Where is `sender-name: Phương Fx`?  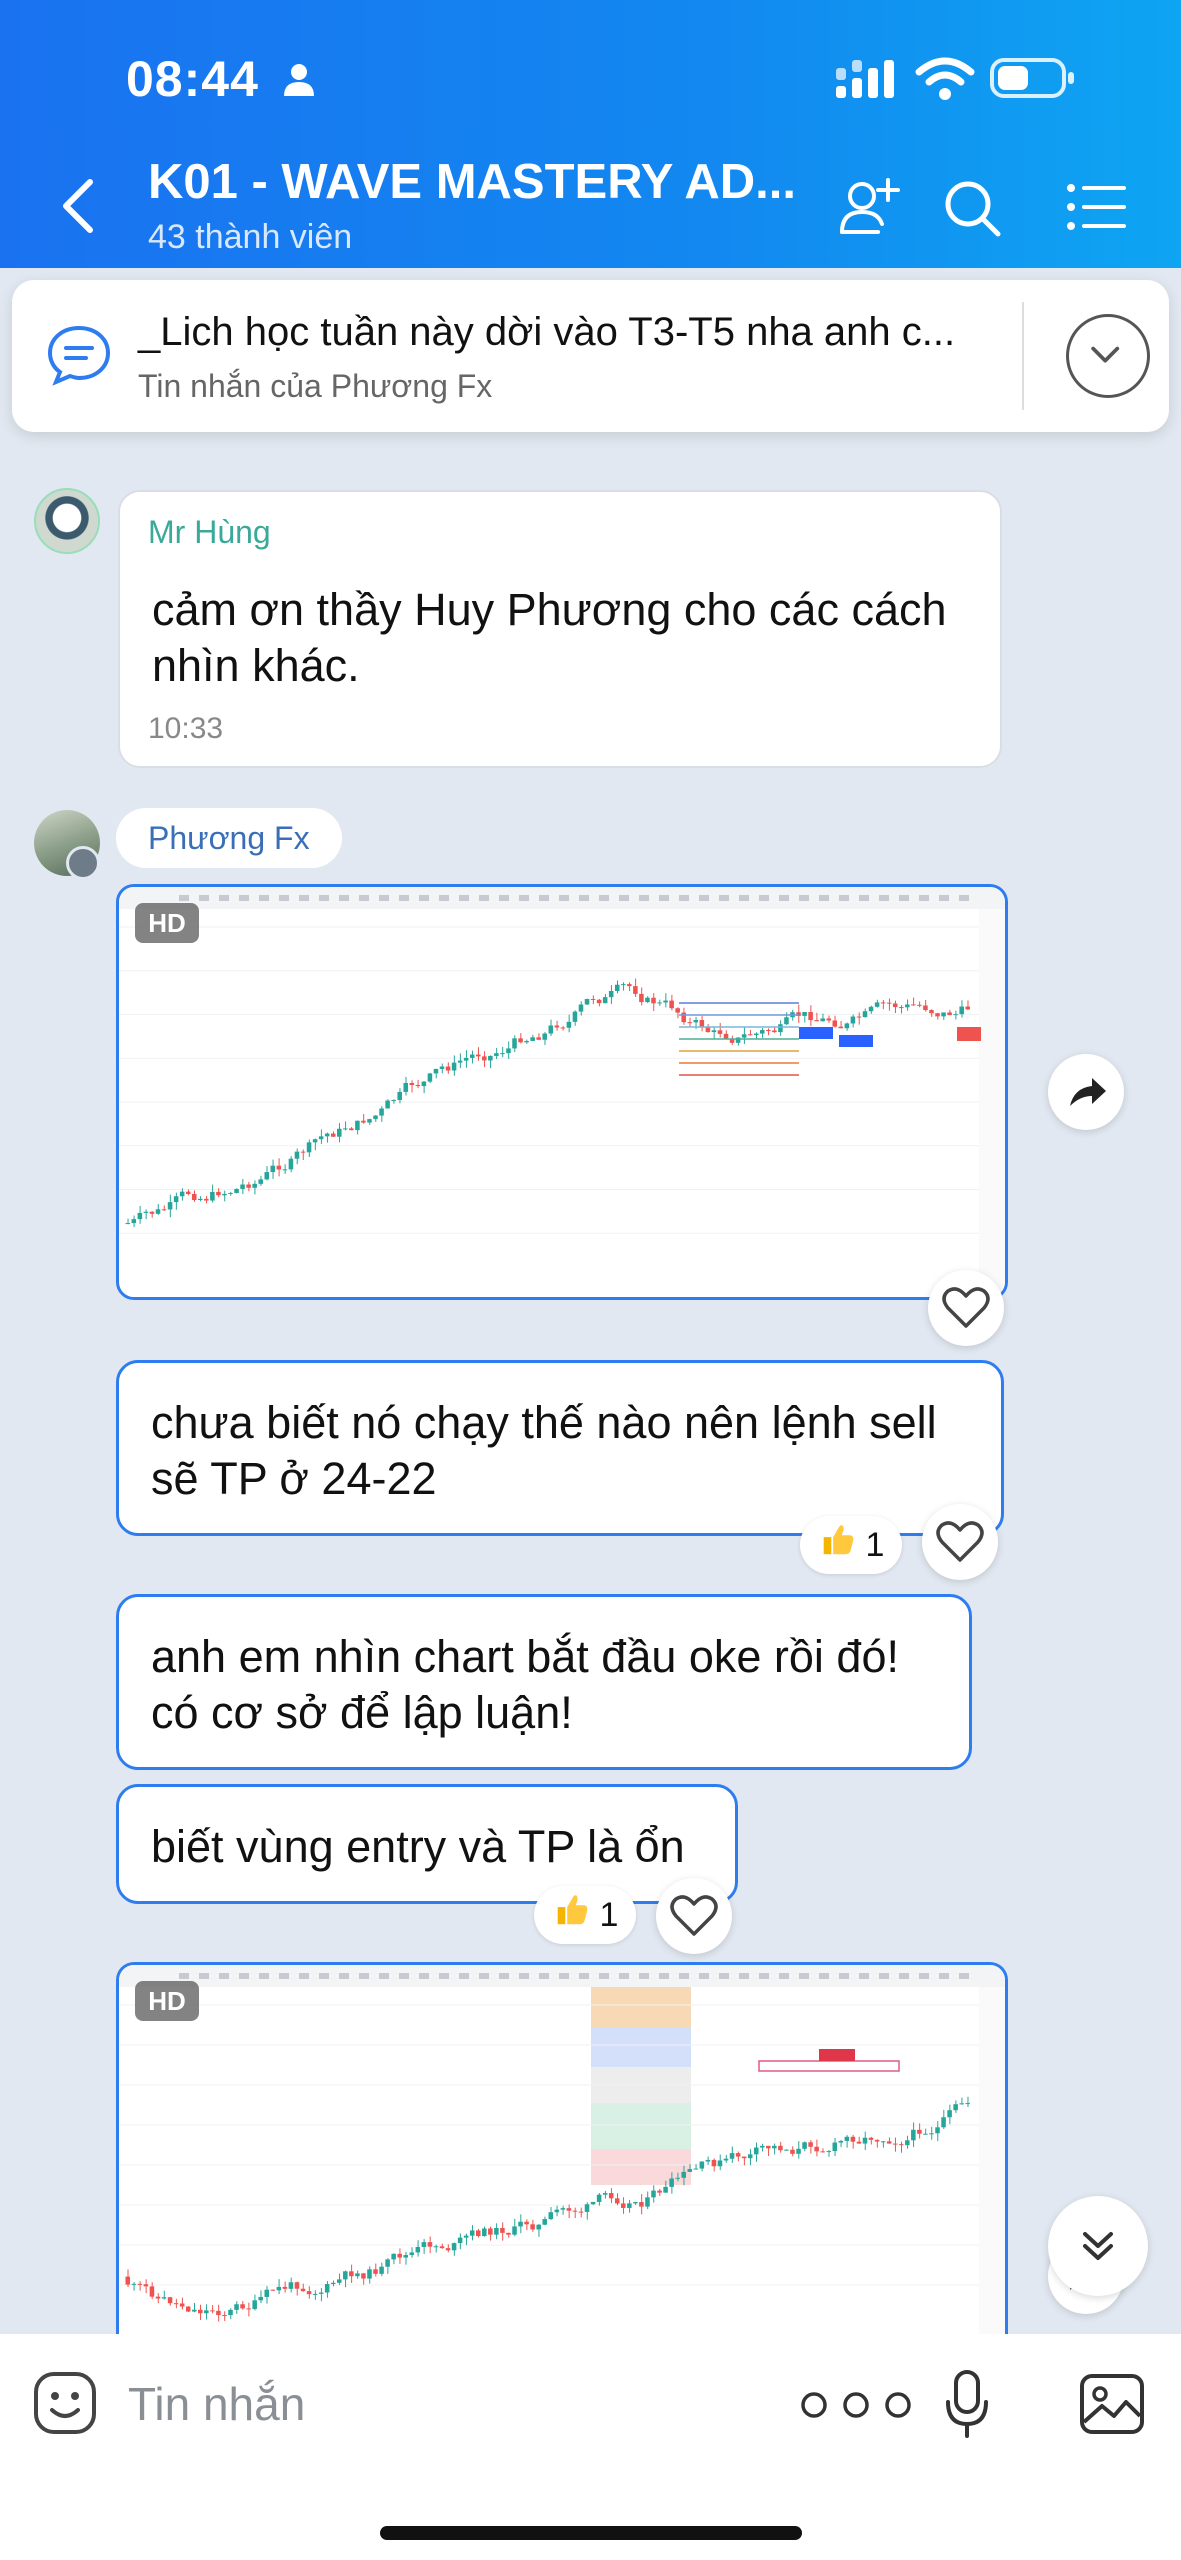 sender-name: Phương Fx is located at coordinates (229, 838).